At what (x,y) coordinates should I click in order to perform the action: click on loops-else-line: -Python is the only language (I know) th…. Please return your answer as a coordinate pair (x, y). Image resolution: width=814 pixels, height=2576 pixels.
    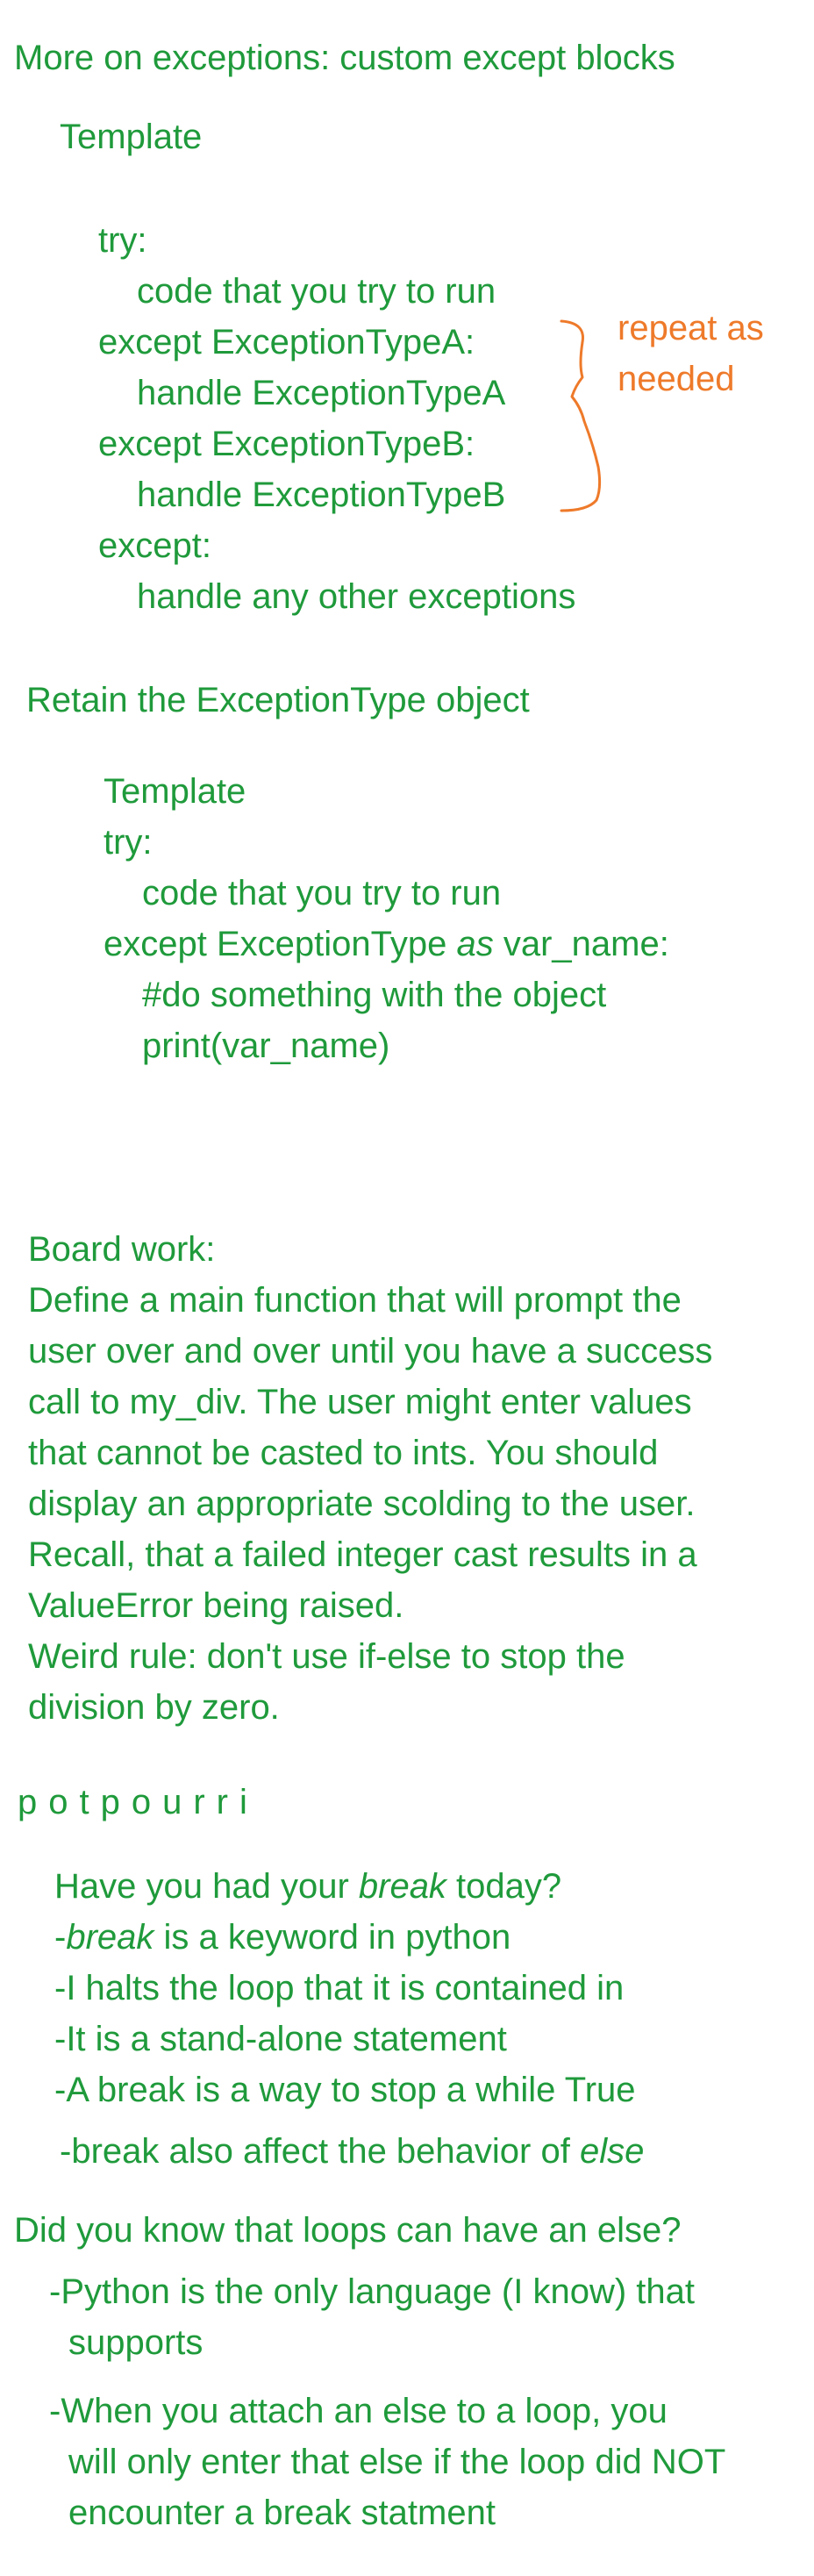
    Looking at the image, I should click on (372, 2291).